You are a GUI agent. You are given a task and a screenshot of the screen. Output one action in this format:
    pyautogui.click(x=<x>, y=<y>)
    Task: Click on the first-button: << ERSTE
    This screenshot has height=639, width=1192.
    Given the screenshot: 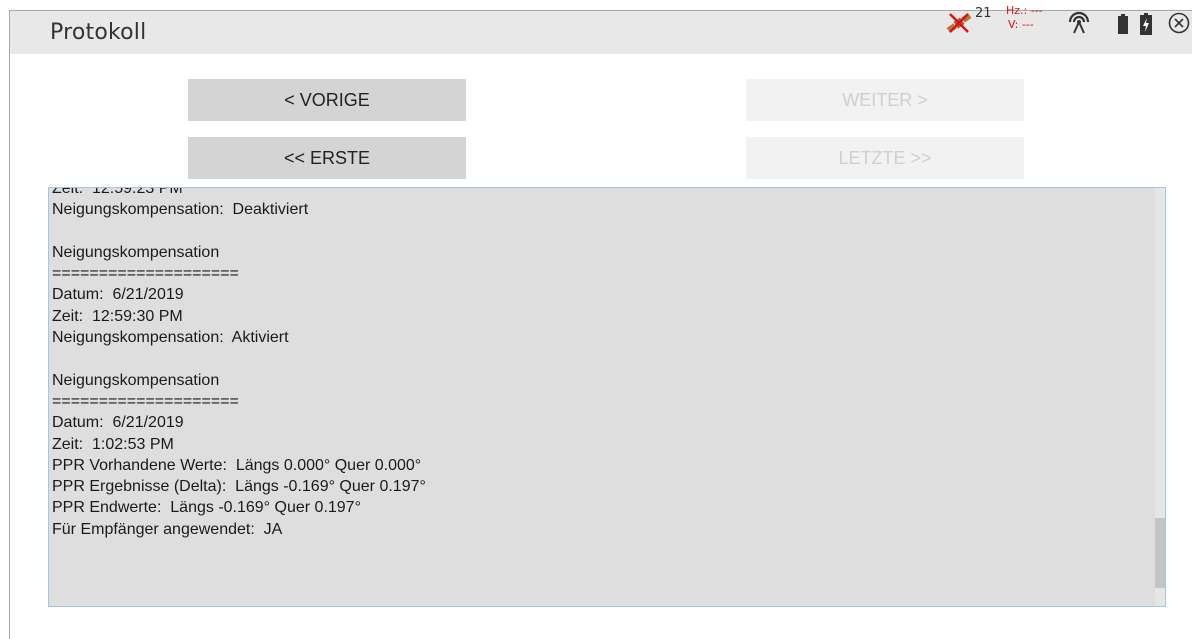 What is the action you would take?
    pyautogui.click(x=327, y=158)
    